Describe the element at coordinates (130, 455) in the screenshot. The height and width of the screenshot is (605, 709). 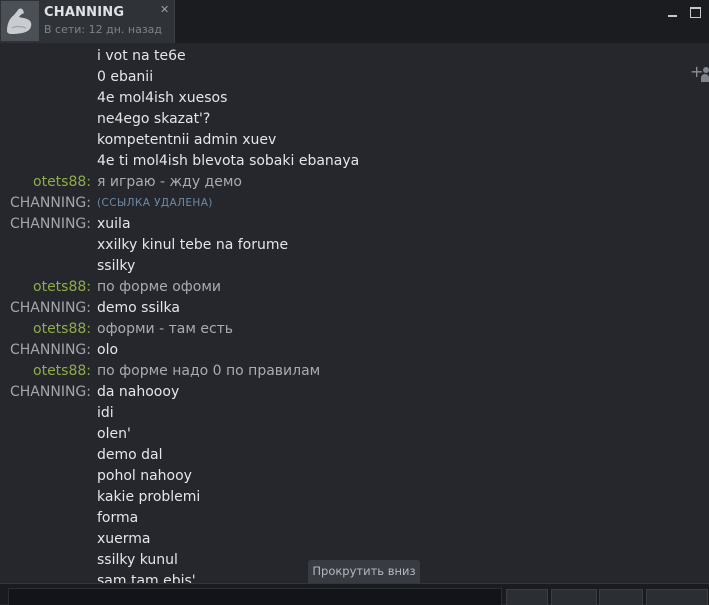
I see `message-text: demo dal` at that location.